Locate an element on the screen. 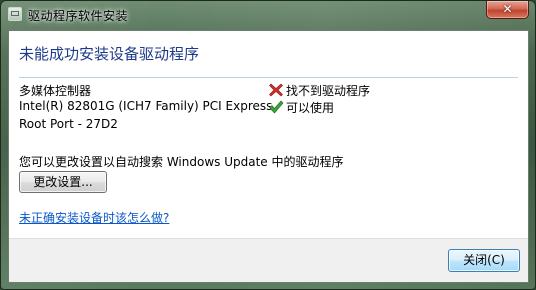 The width and height of the screenshot is (536, 290). help-link: 未正确安装设备时该怎么做? is located at coordinates (94, 217).